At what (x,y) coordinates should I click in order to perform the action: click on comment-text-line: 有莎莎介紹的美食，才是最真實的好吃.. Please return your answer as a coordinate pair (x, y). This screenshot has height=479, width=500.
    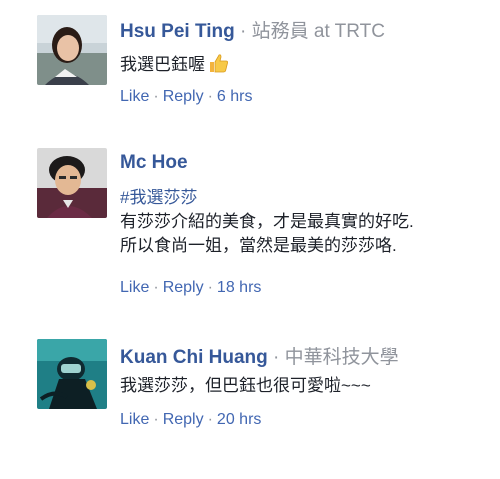
    Looking at the image, I should click on (267, 221).